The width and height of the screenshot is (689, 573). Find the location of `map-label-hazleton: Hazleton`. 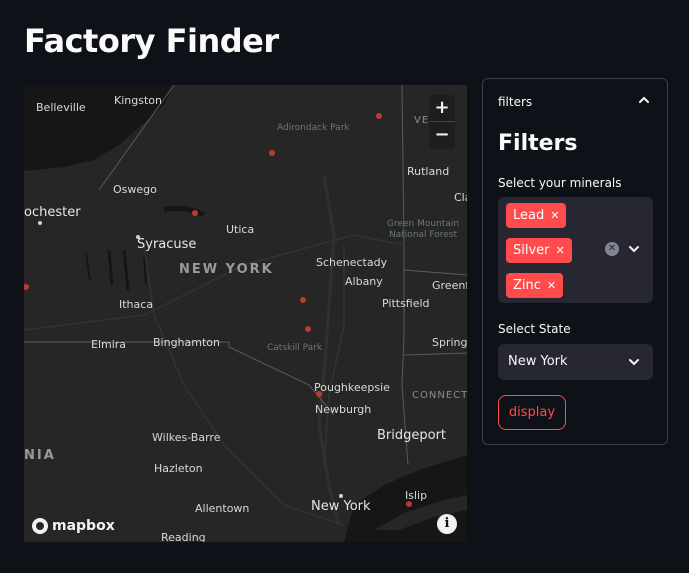

map-label-hazleton: Hazleton is located at coordinates (178, 468).